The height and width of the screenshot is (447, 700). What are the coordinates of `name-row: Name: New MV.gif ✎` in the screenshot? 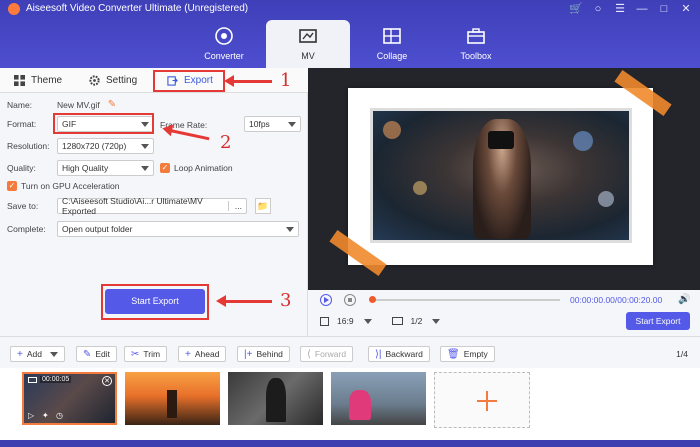 It's located at (61, 104).